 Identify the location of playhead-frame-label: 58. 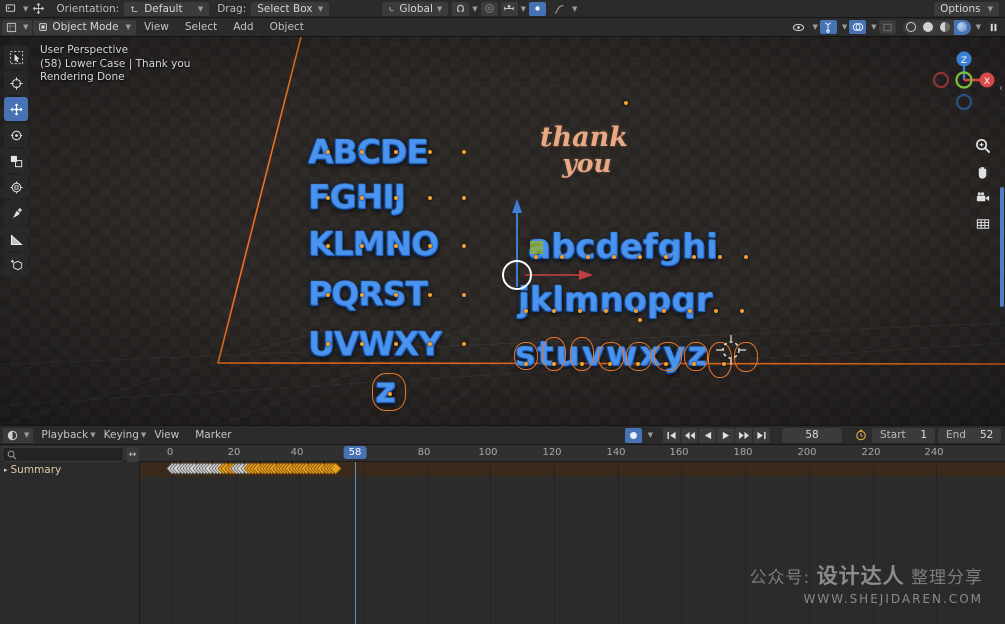
(355, 452).